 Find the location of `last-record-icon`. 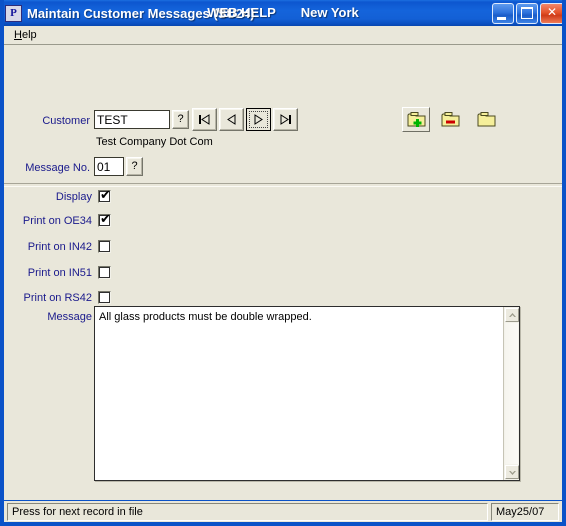

last-record-icon is located at coordinates (285, 119).